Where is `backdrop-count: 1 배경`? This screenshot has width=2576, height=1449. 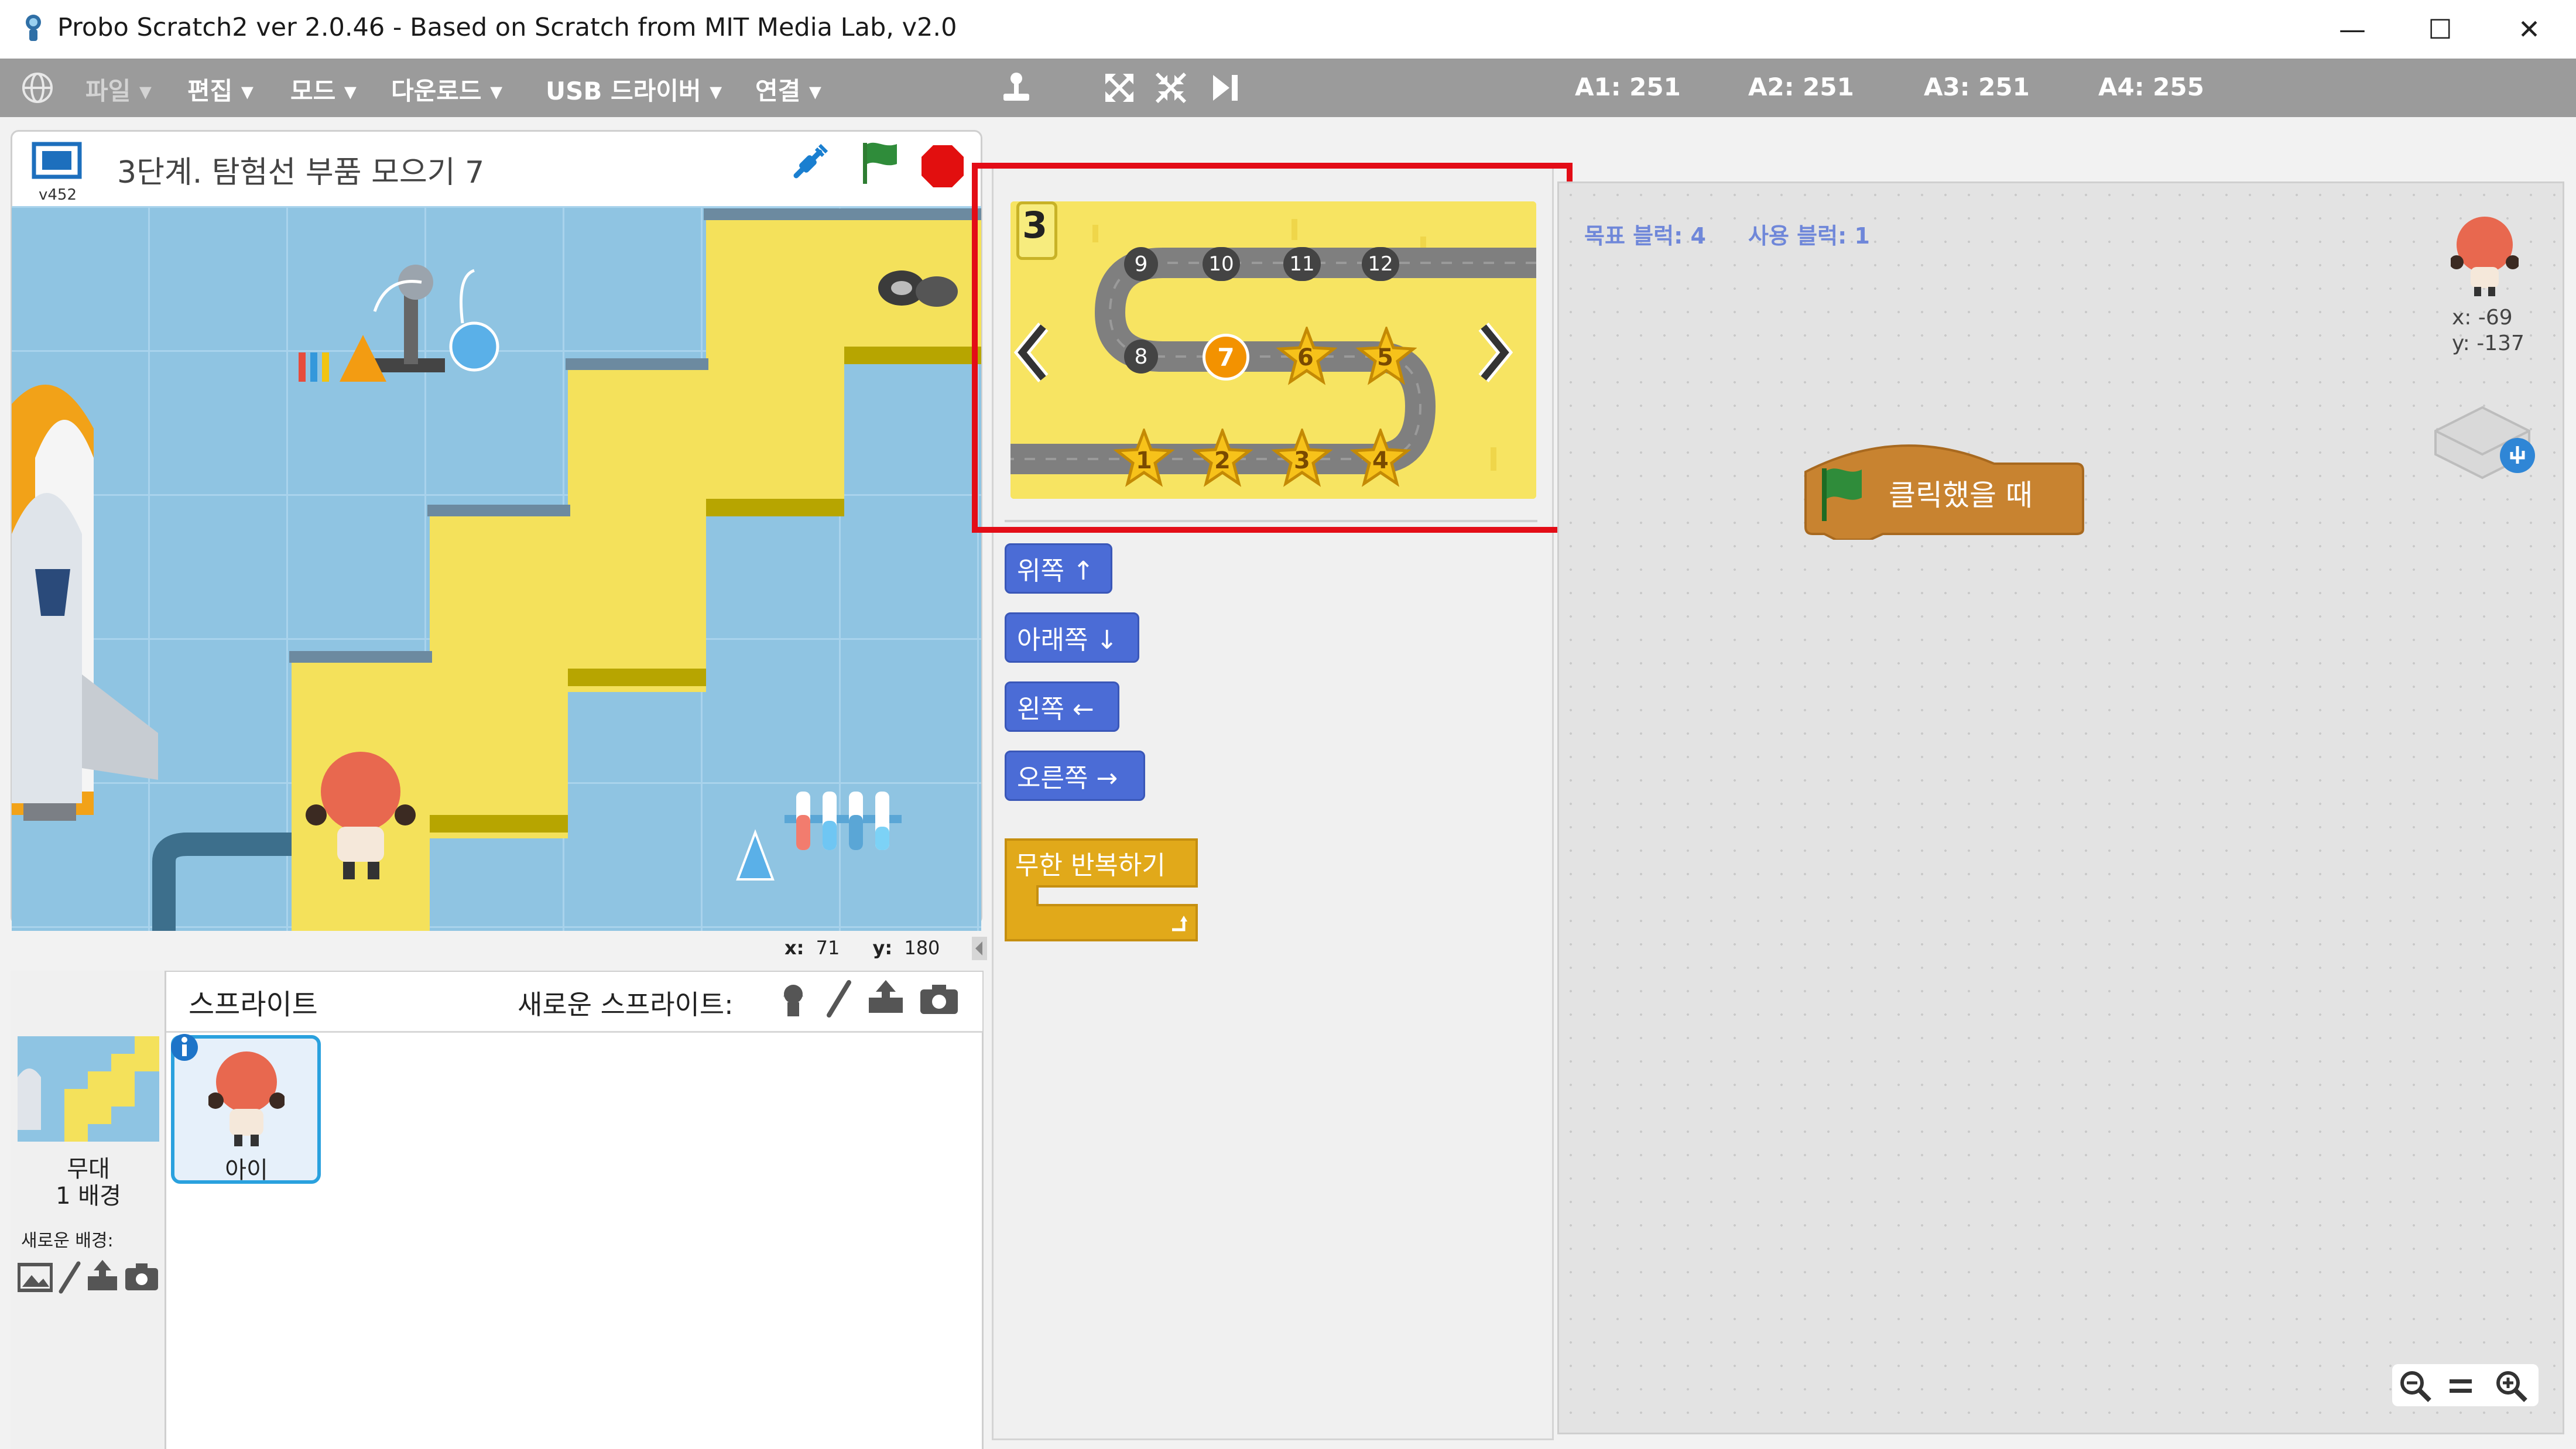 backdrop-count: 1 배경 is located at coordinates (88, 1196).